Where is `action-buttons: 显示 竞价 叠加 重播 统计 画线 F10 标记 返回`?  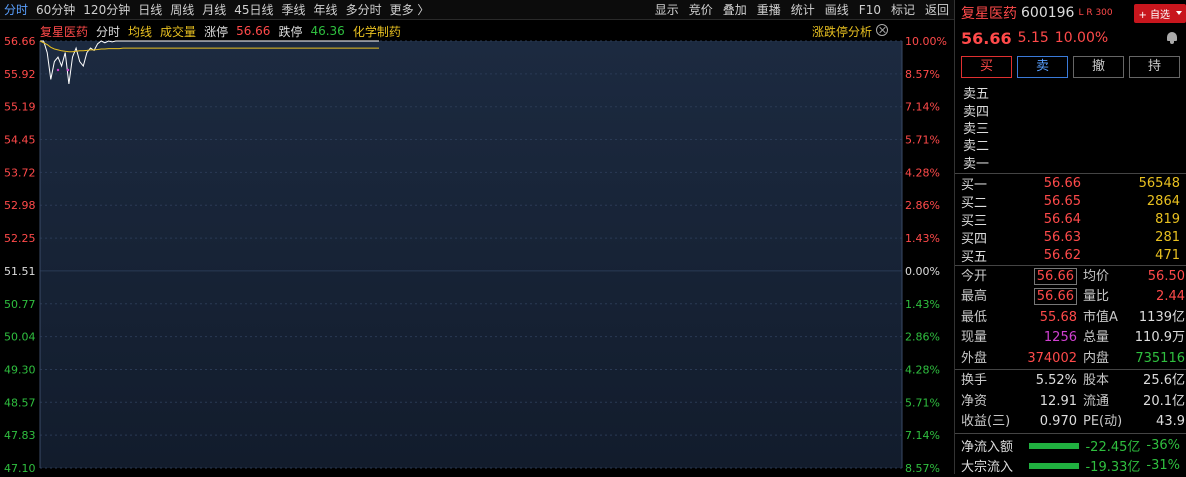 action-buttons: 显示 竞价 叠加 重播 统计 画线 F10 标记 返回 is located at coordinates (802, 10).